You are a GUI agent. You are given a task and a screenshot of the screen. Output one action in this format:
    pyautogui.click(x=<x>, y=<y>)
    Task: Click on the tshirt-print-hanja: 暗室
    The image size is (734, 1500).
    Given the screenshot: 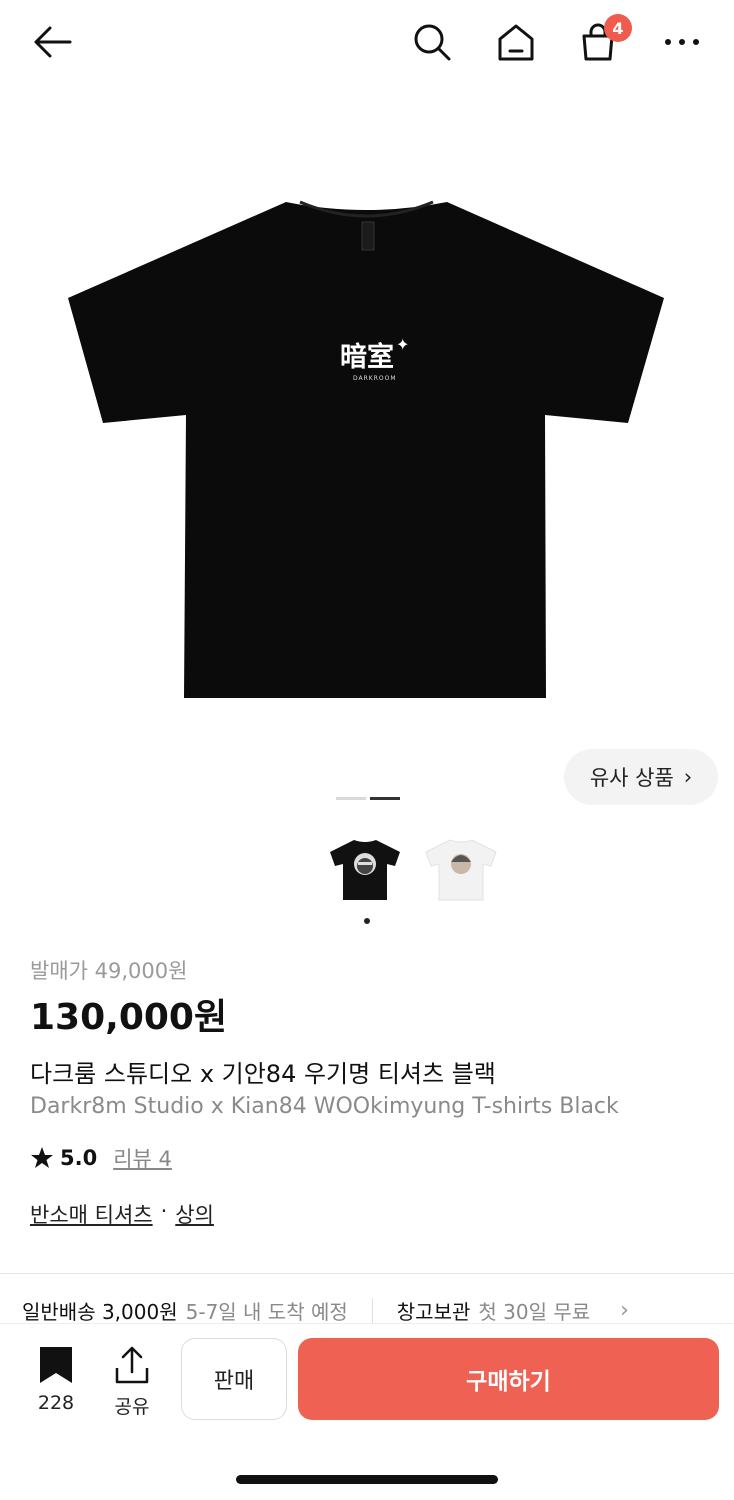 What is the action you would take?
    pyautogui.click(x=367, y=357)
    